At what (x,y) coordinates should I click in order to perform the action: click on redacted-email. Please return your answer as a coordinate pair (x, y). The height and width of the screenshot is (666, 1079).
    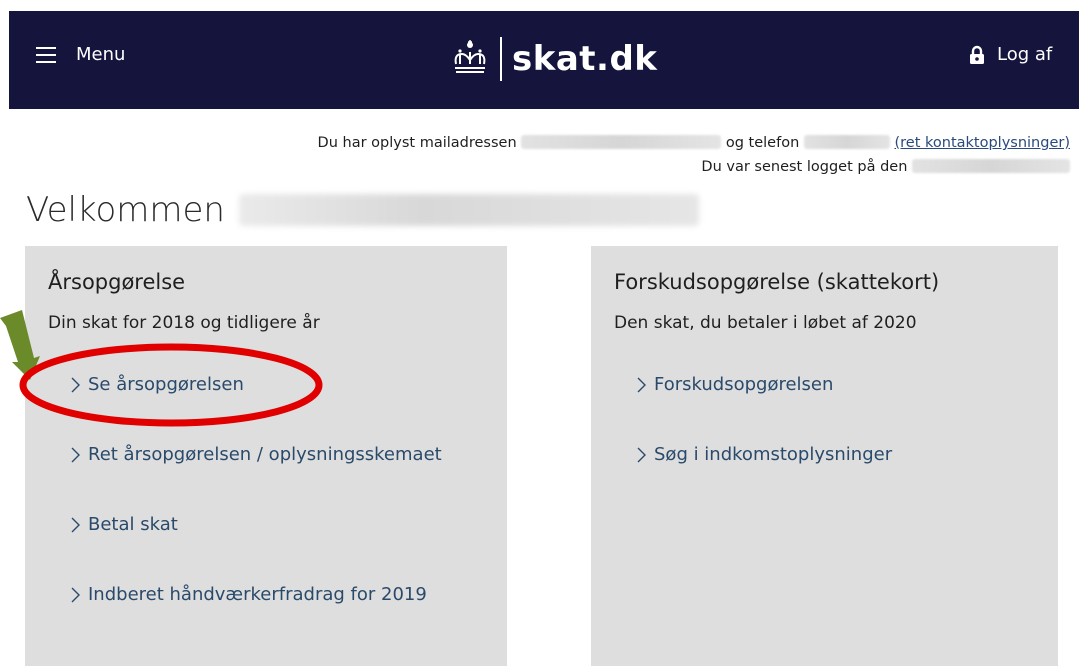
    Looking at the image, I should click on (621, 142).